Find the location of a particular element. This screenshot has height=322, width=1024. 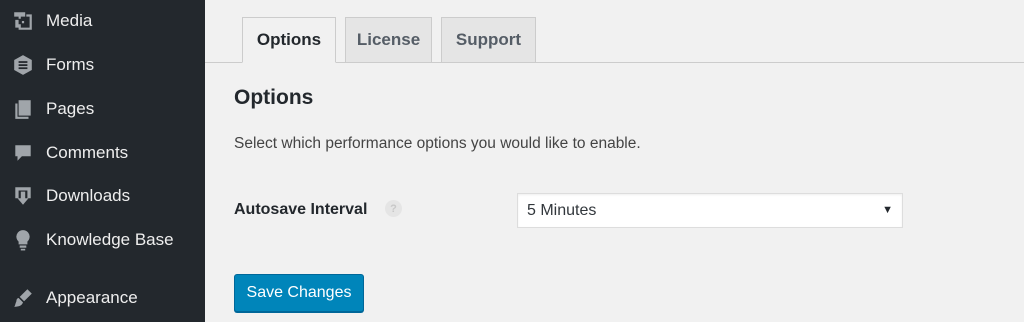

dropdown-arrow-icon: ▼ is located at coordinates (887, 210).